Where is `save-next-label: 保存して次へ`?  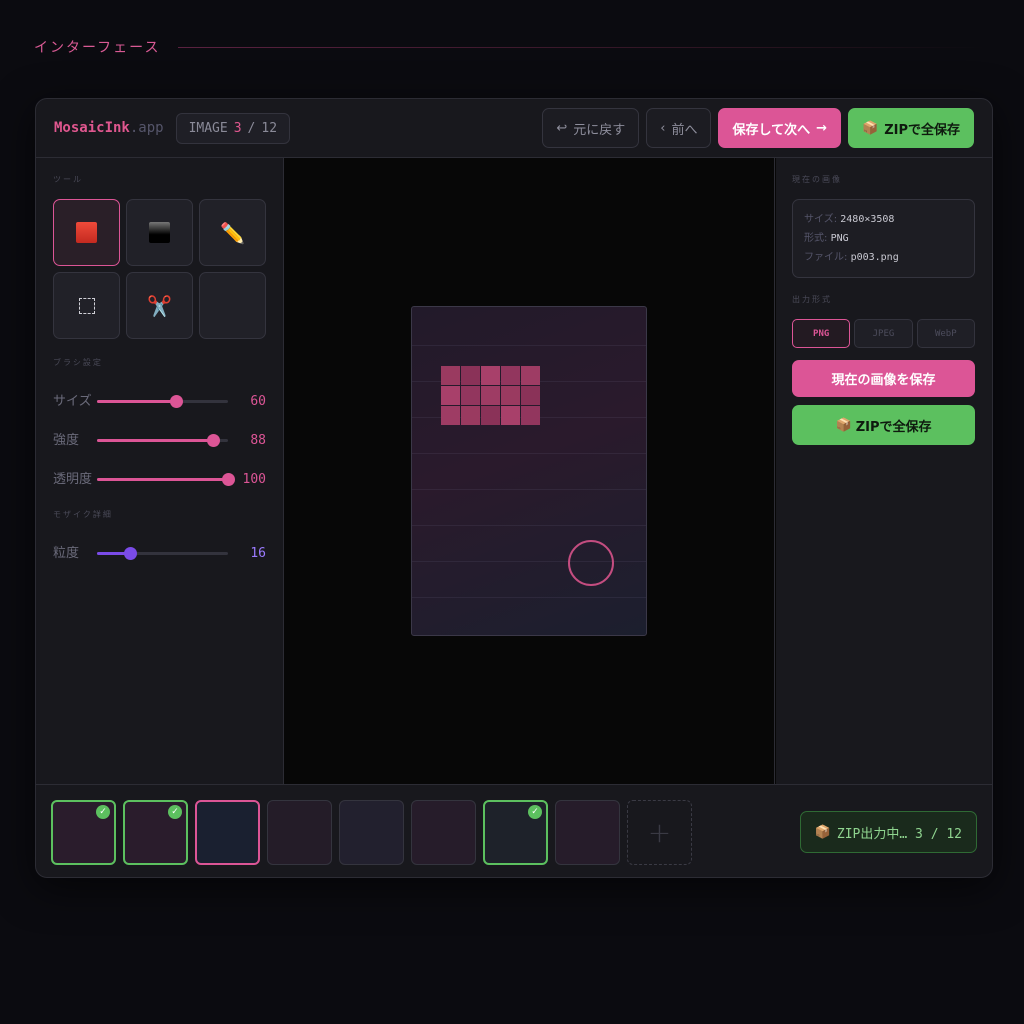
save-next-label: 保存して次へ is located at coordinates (771, 130).